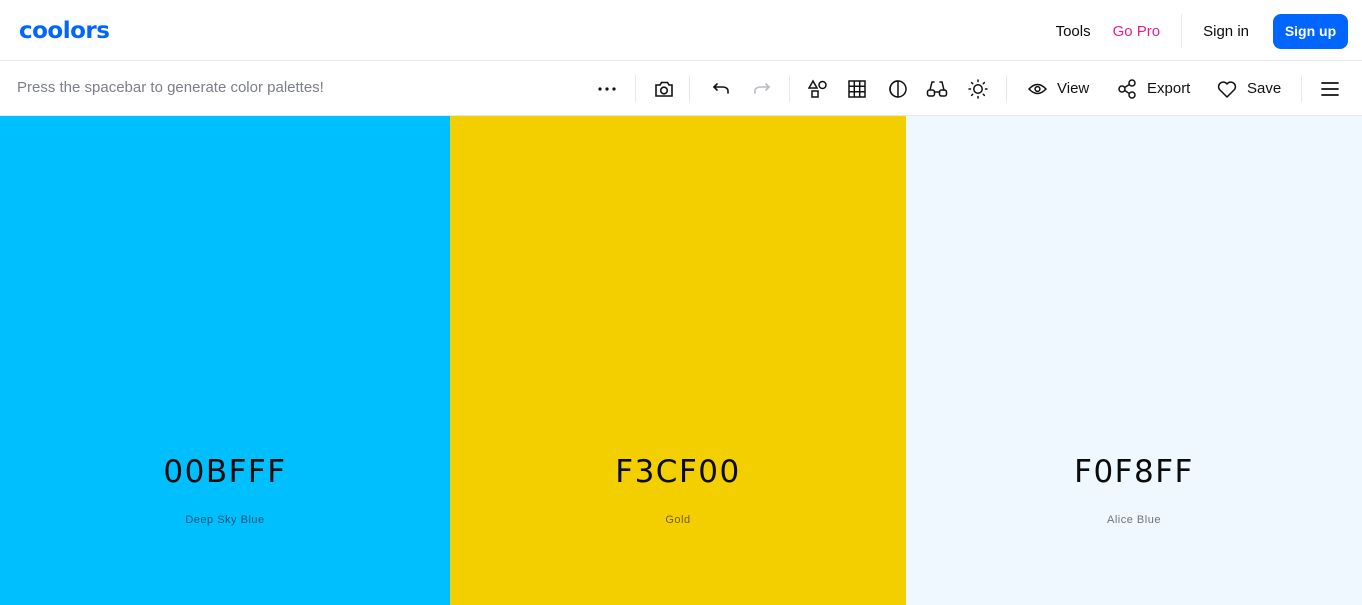 The height and width of the screenshot is (605, 1362). Describe the element at coordinates (1073, 31) in the screenshot. I see `nav-tools-link: Tools` at that location.